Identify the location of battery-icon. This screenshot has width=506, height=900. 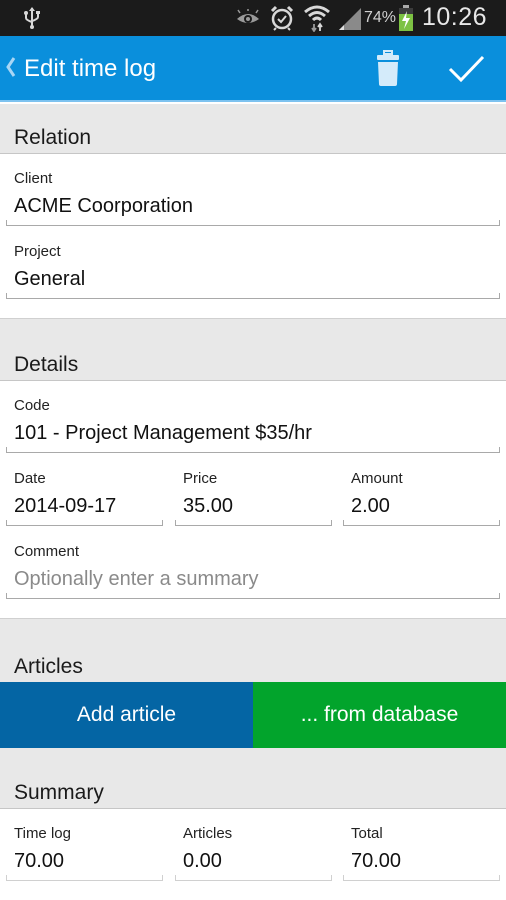
(406, 18).